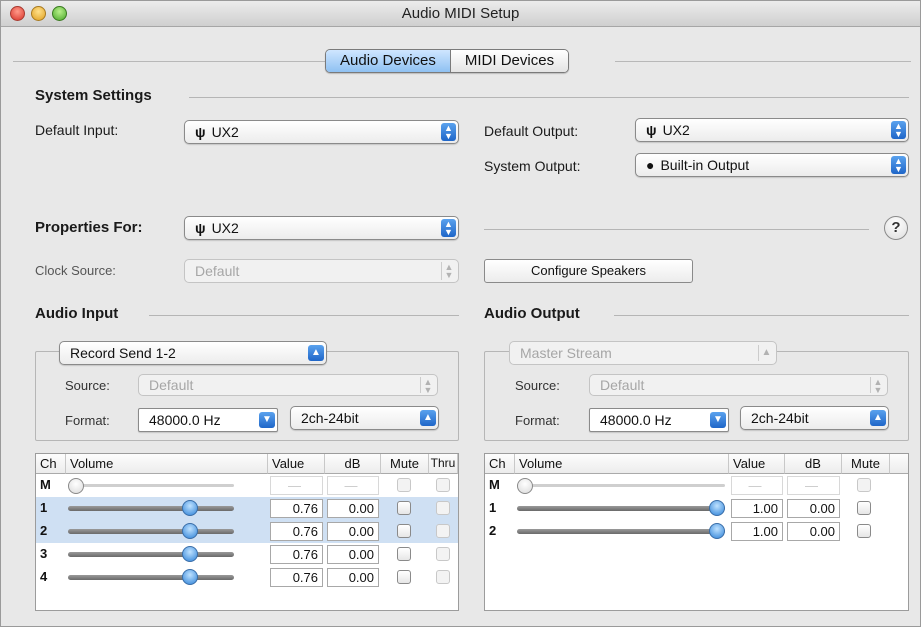 This screenshot has height=627, width=921. What do you see at coordinates (772, 165) in the screenshot?
I see `system-output-popup: ● Built-in Output ▲ ▼` at bounding box center [772, 165].